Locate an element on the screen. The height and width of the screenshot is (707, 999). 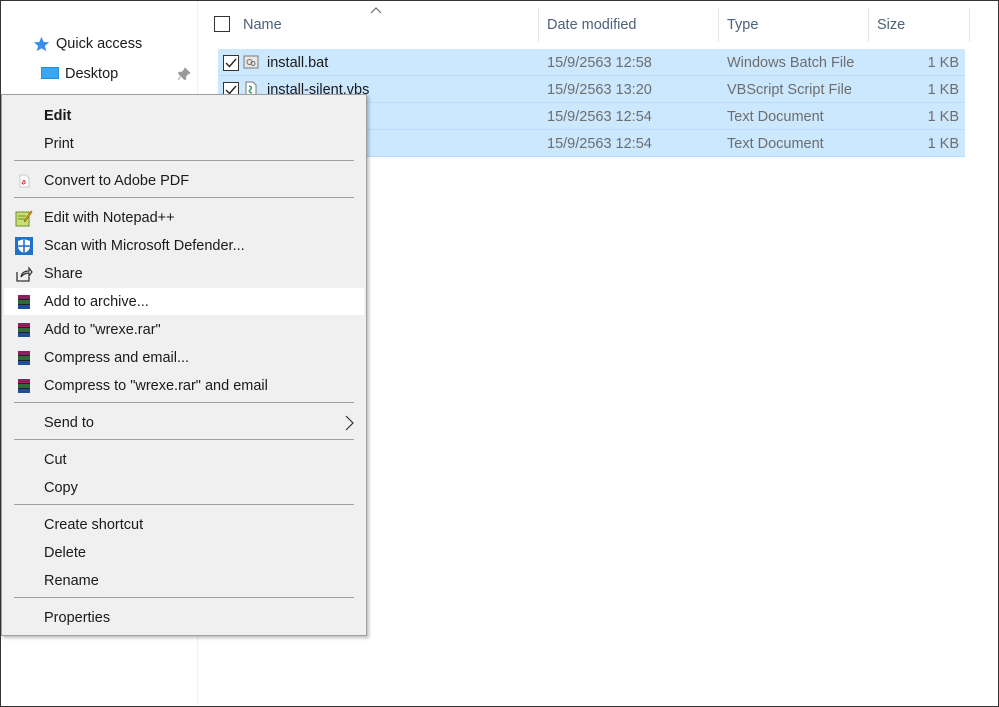
menu-item-label: Add to "wrexe.rar" is located at coordinates (102, 329).